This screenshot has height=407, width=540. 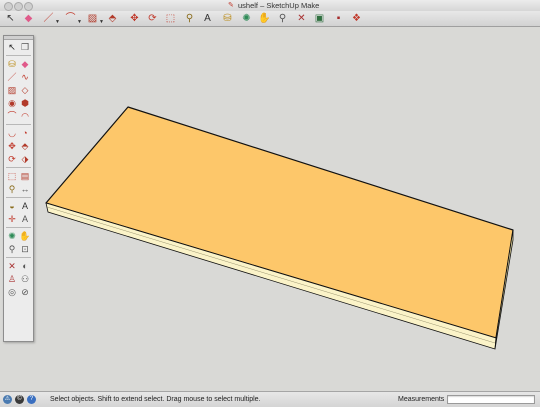 I want to click on polygon-tool-button: ⬢, so click(x=25, y=103).